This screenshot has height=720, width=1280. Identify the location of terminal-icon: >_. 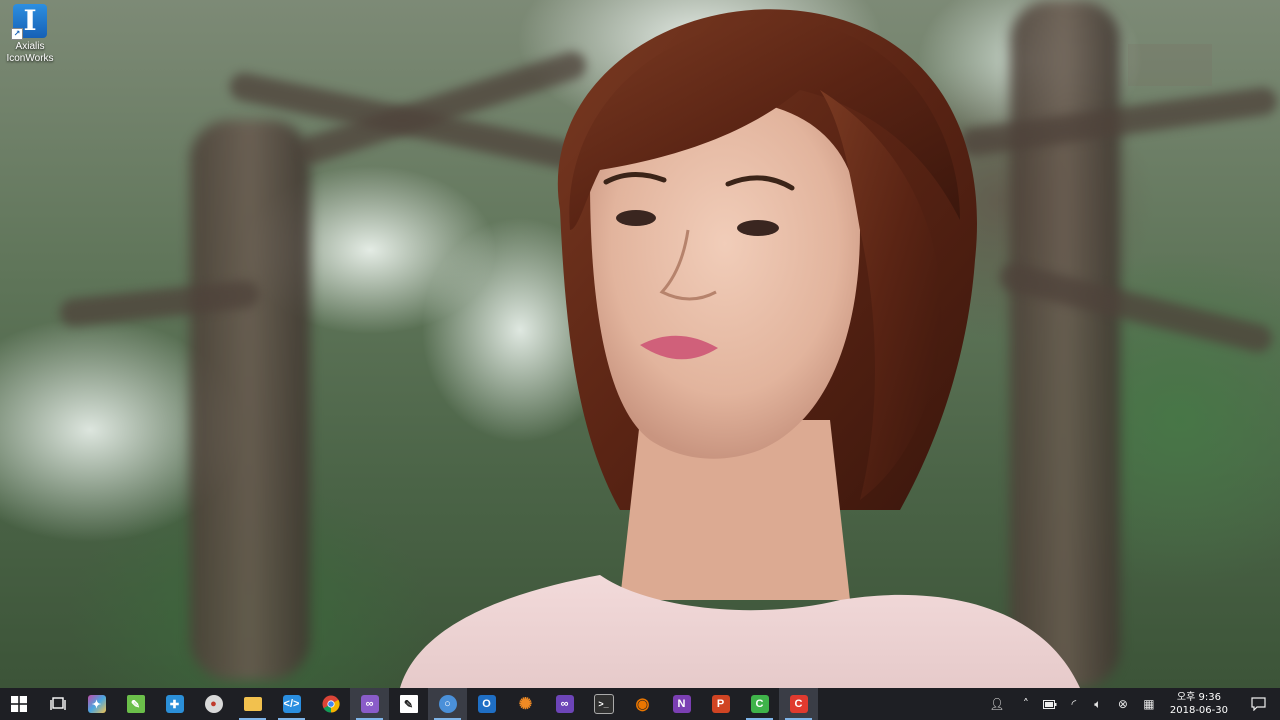
(603, 704).